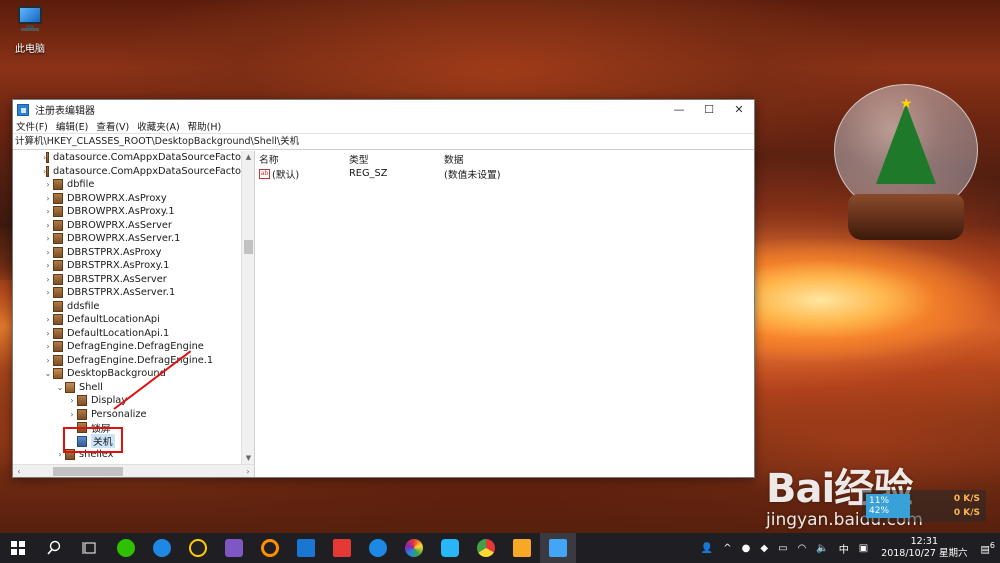 This screenshot has width=1000, height=563. What do you see at coordinates (205, 126) in the screenshot?
I see `menu-help: 帮助(H)` at bounding box center [205, 126].